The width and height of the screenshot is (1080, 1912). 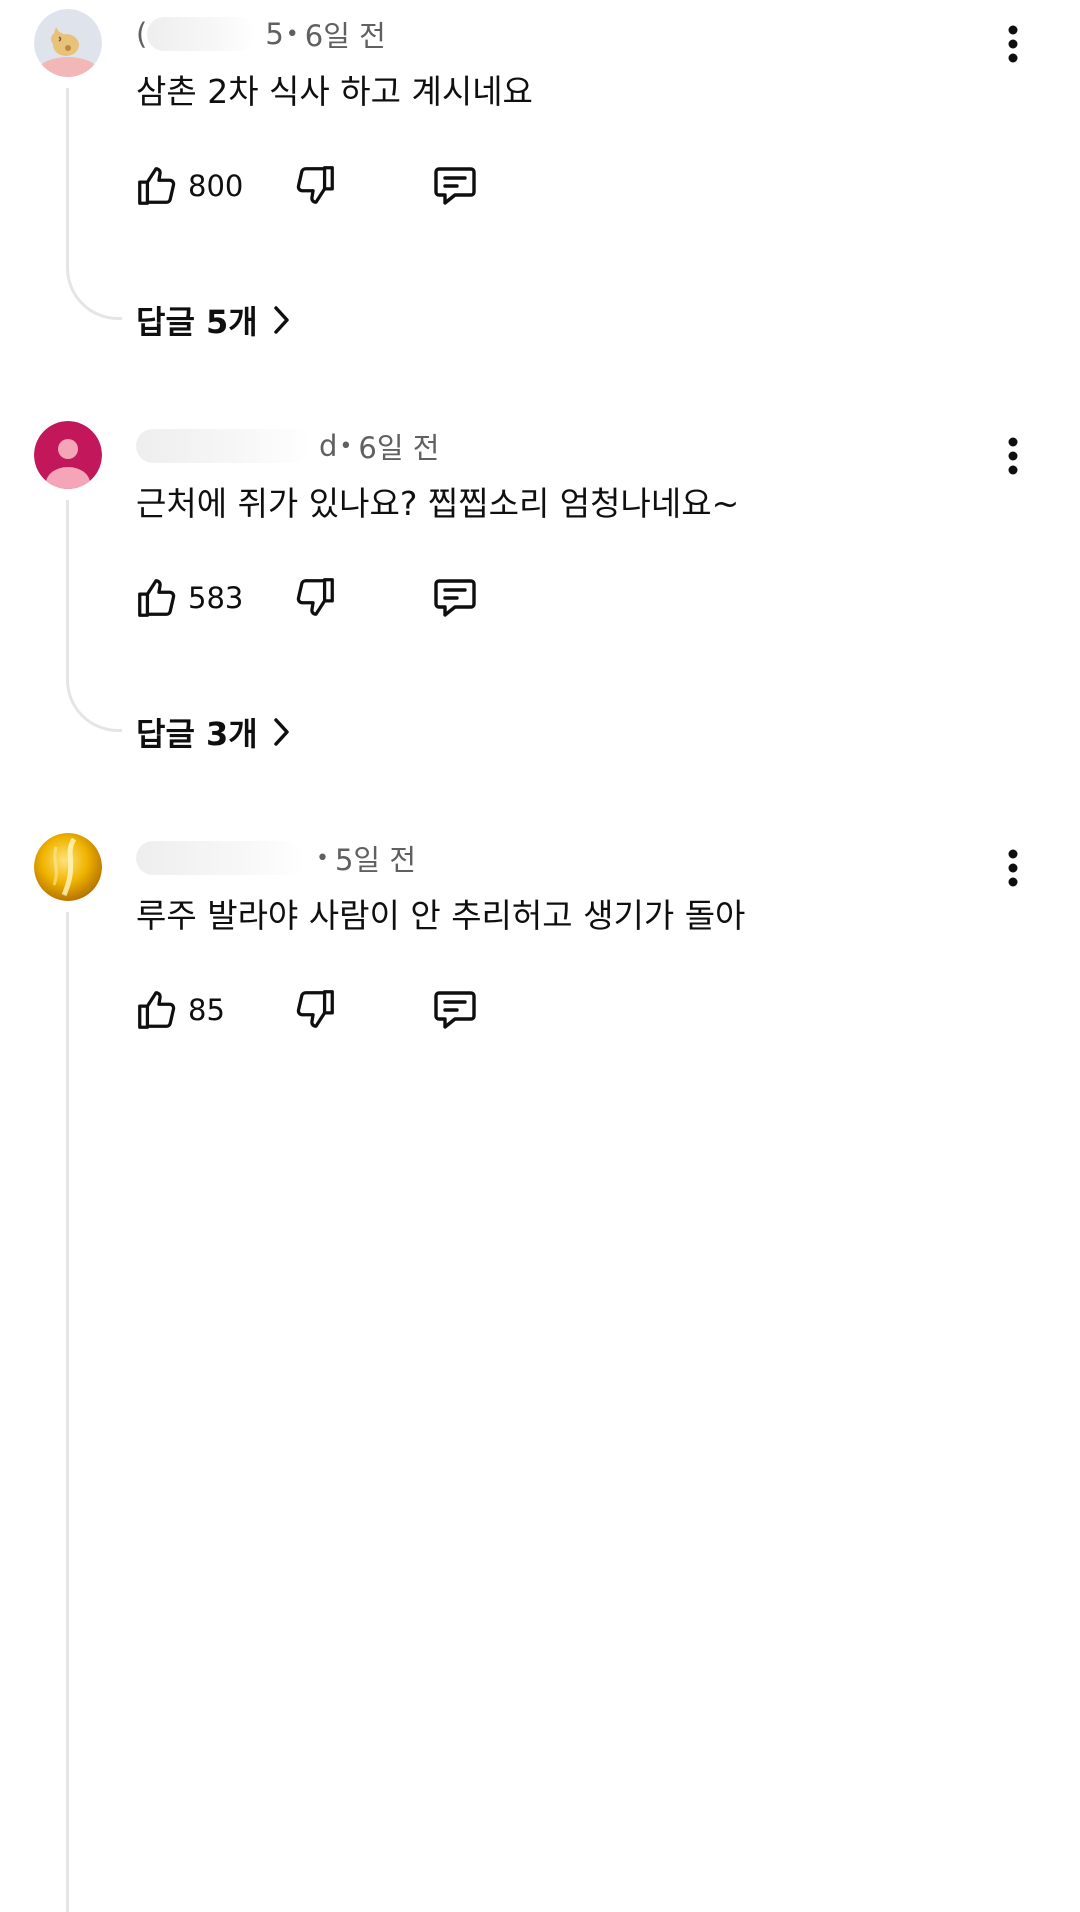 I want to click on replies-label: 답글 5개, so click(x=197, y=322).